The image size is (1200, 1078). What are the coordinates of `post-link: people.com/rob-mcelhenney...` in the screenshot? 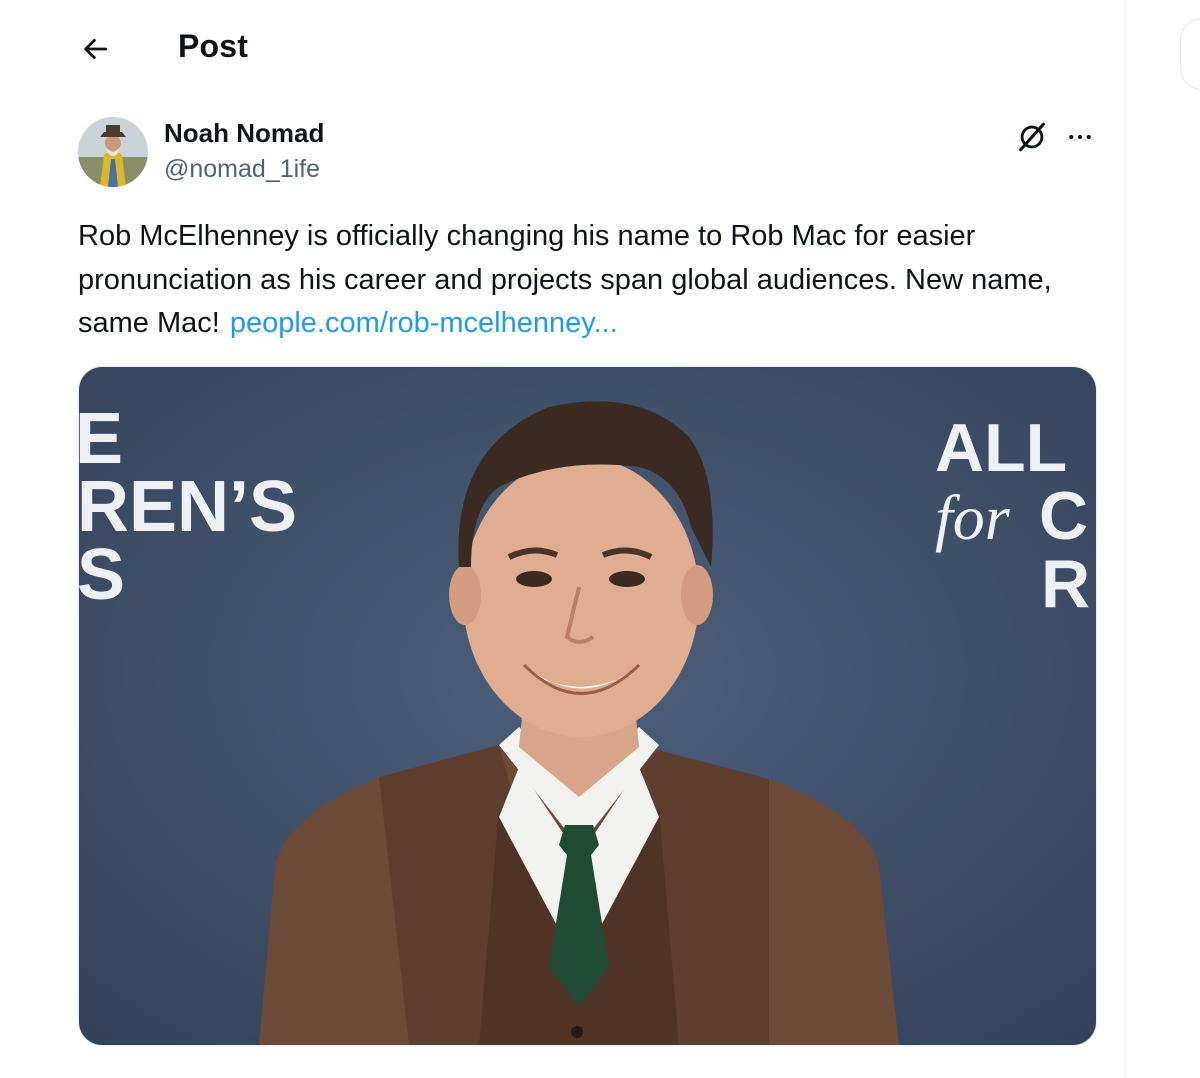 It's located at (424, 323).